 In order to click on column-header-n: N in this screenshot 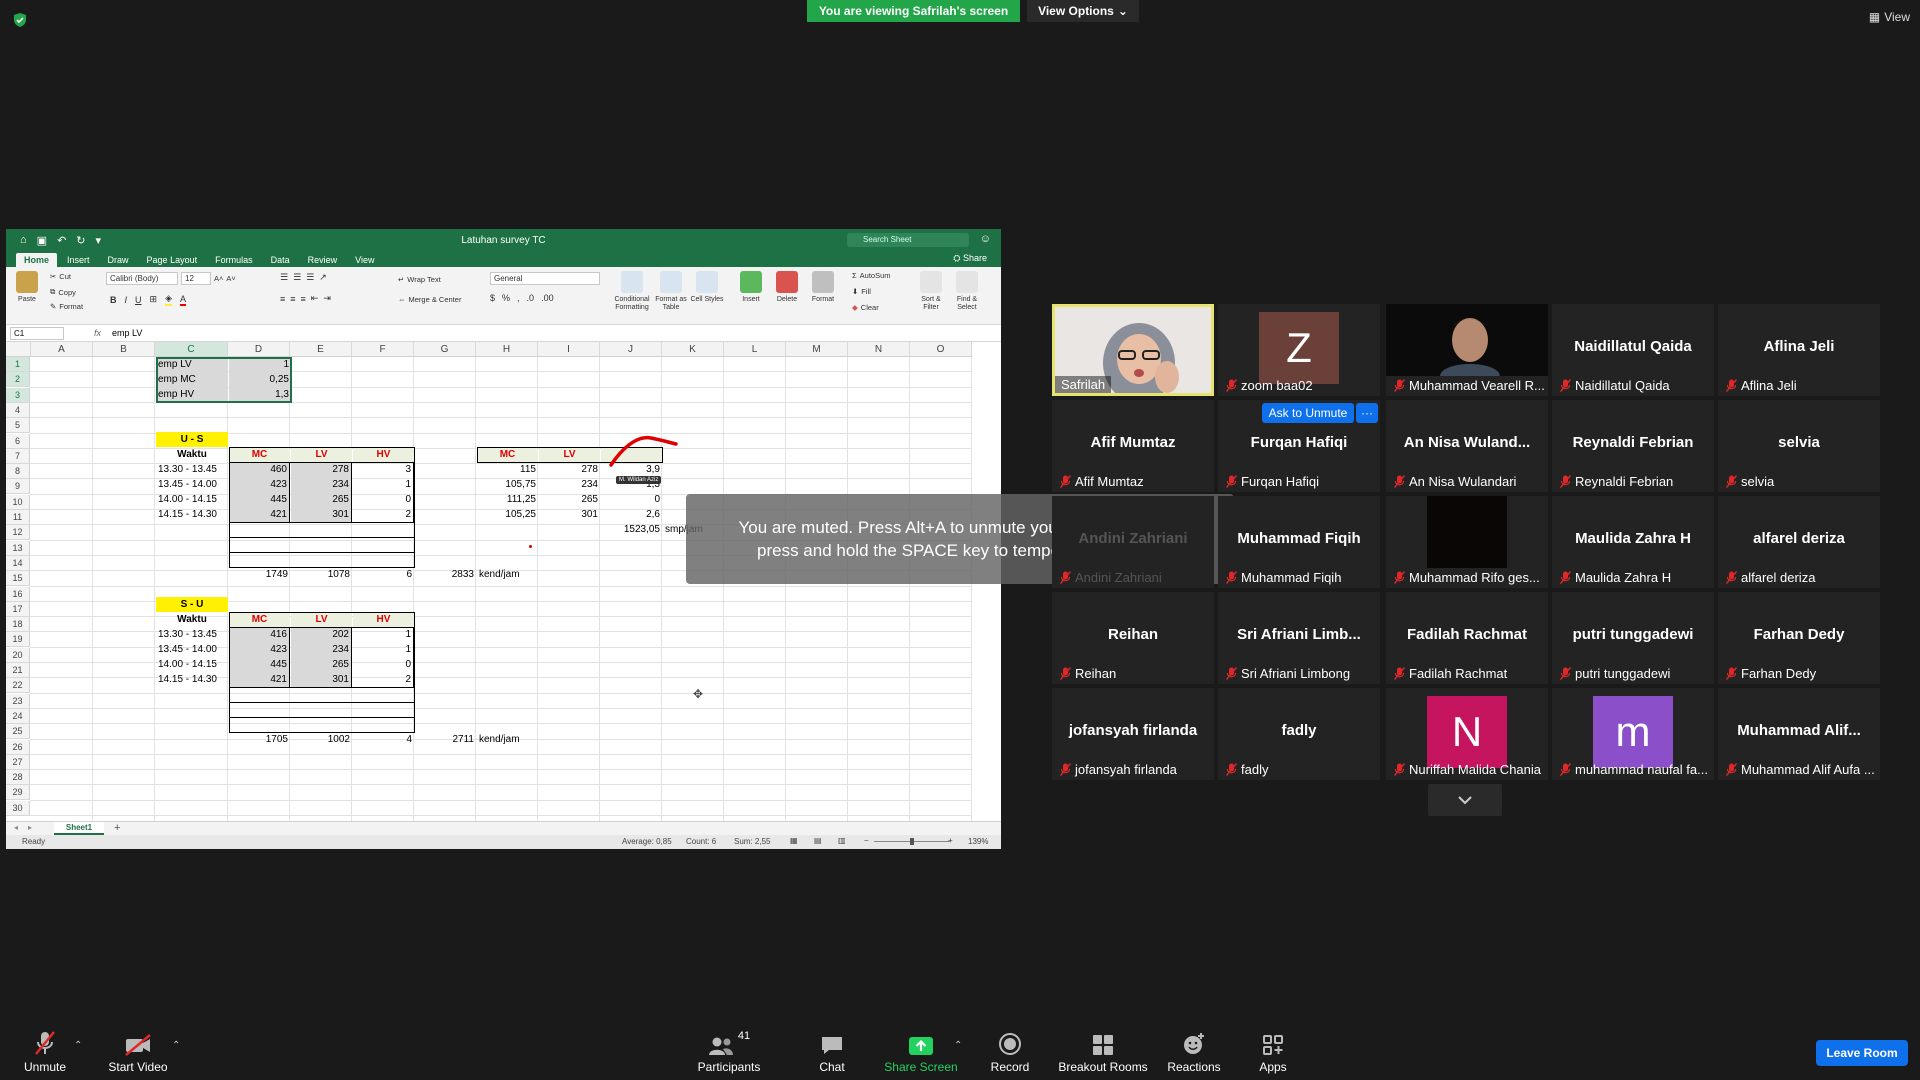, I will do `click(879, 349)`.